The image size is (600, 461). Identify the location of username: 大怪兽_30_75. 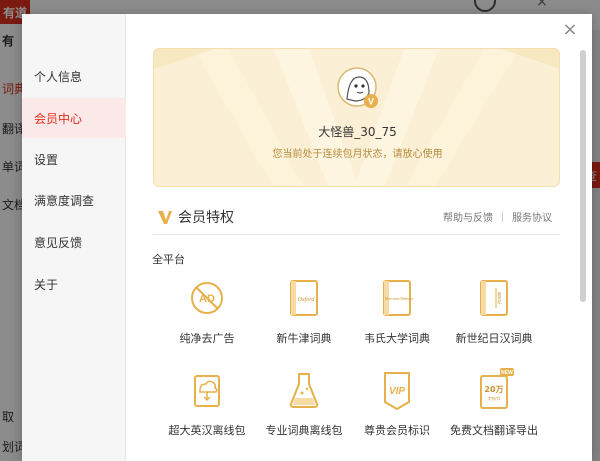
(357, 132).